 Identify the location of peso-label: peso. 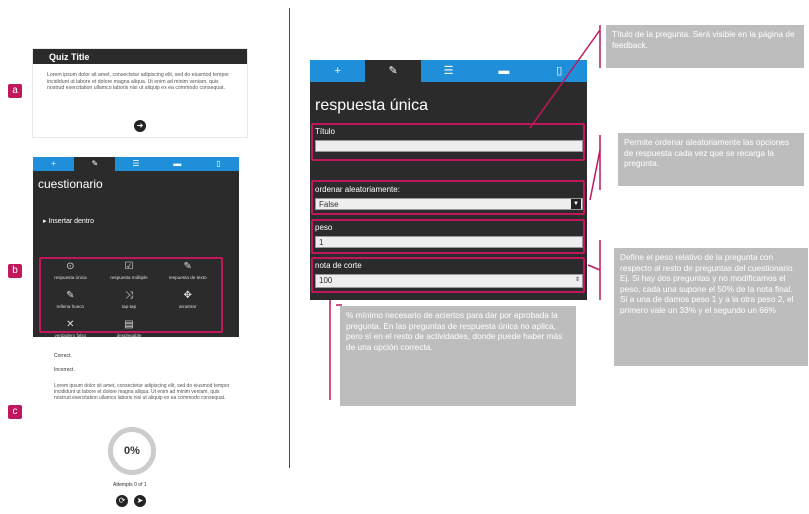
(324, 227).